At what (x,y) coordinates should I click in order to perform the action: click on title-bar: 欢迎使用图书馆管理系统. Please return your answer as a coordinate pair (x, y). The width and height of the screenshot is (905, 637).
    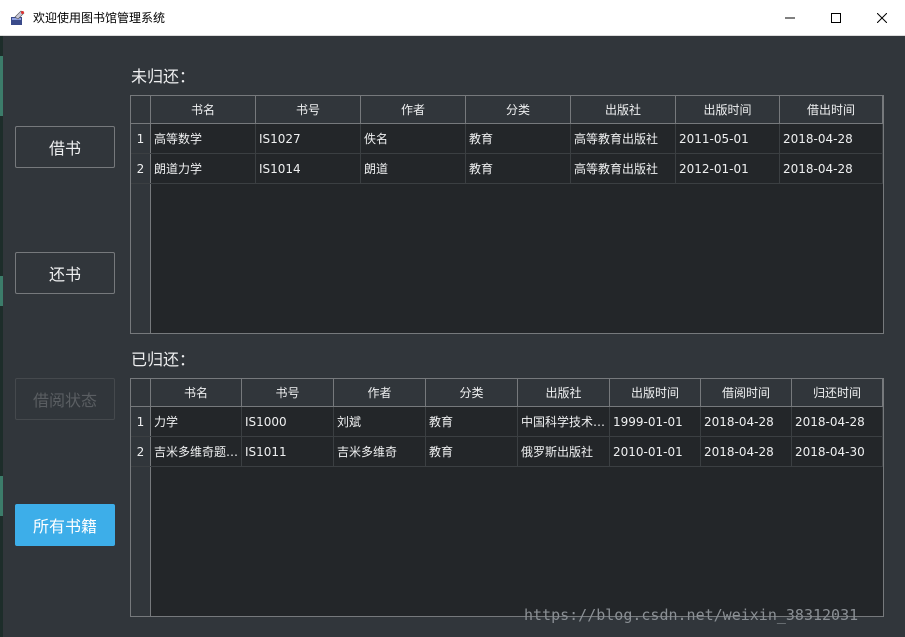
    Looking at the image, I should click on (452, 18).